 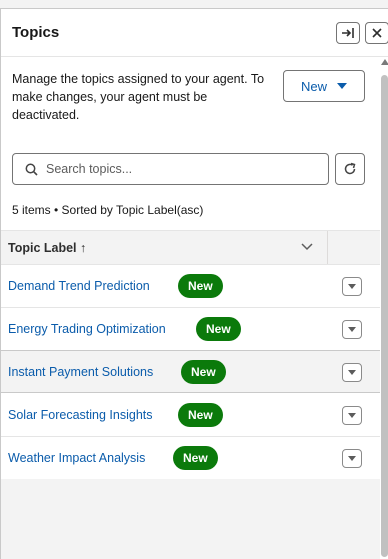 I want to click on refresh-button, so click(x=350, y=169).